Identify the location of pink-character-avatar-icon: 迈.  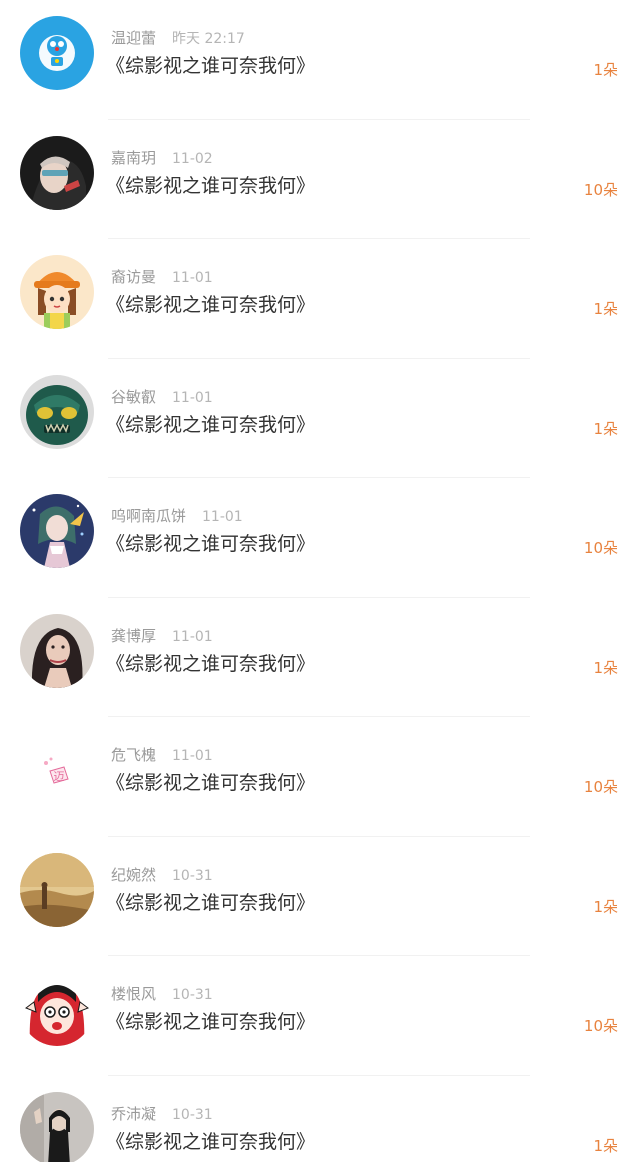
(57, 770).